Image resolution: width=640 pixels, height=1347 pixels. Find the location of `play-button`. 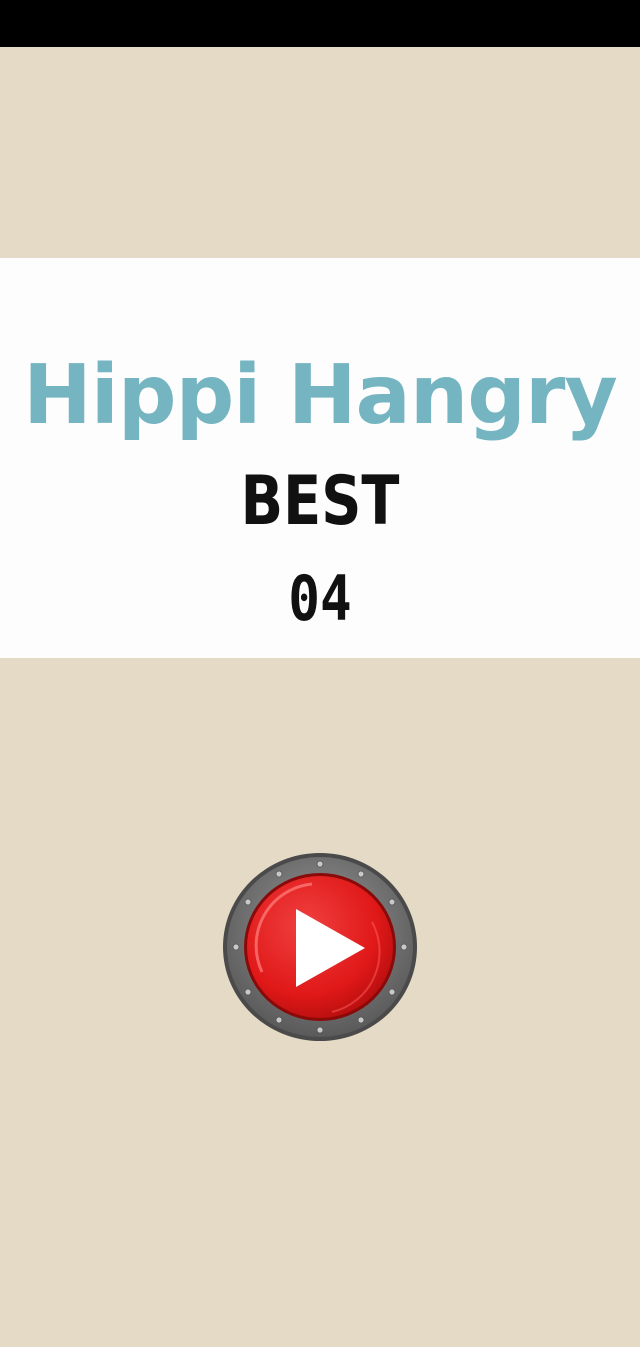

play-button is located at coordinates (320, 947).